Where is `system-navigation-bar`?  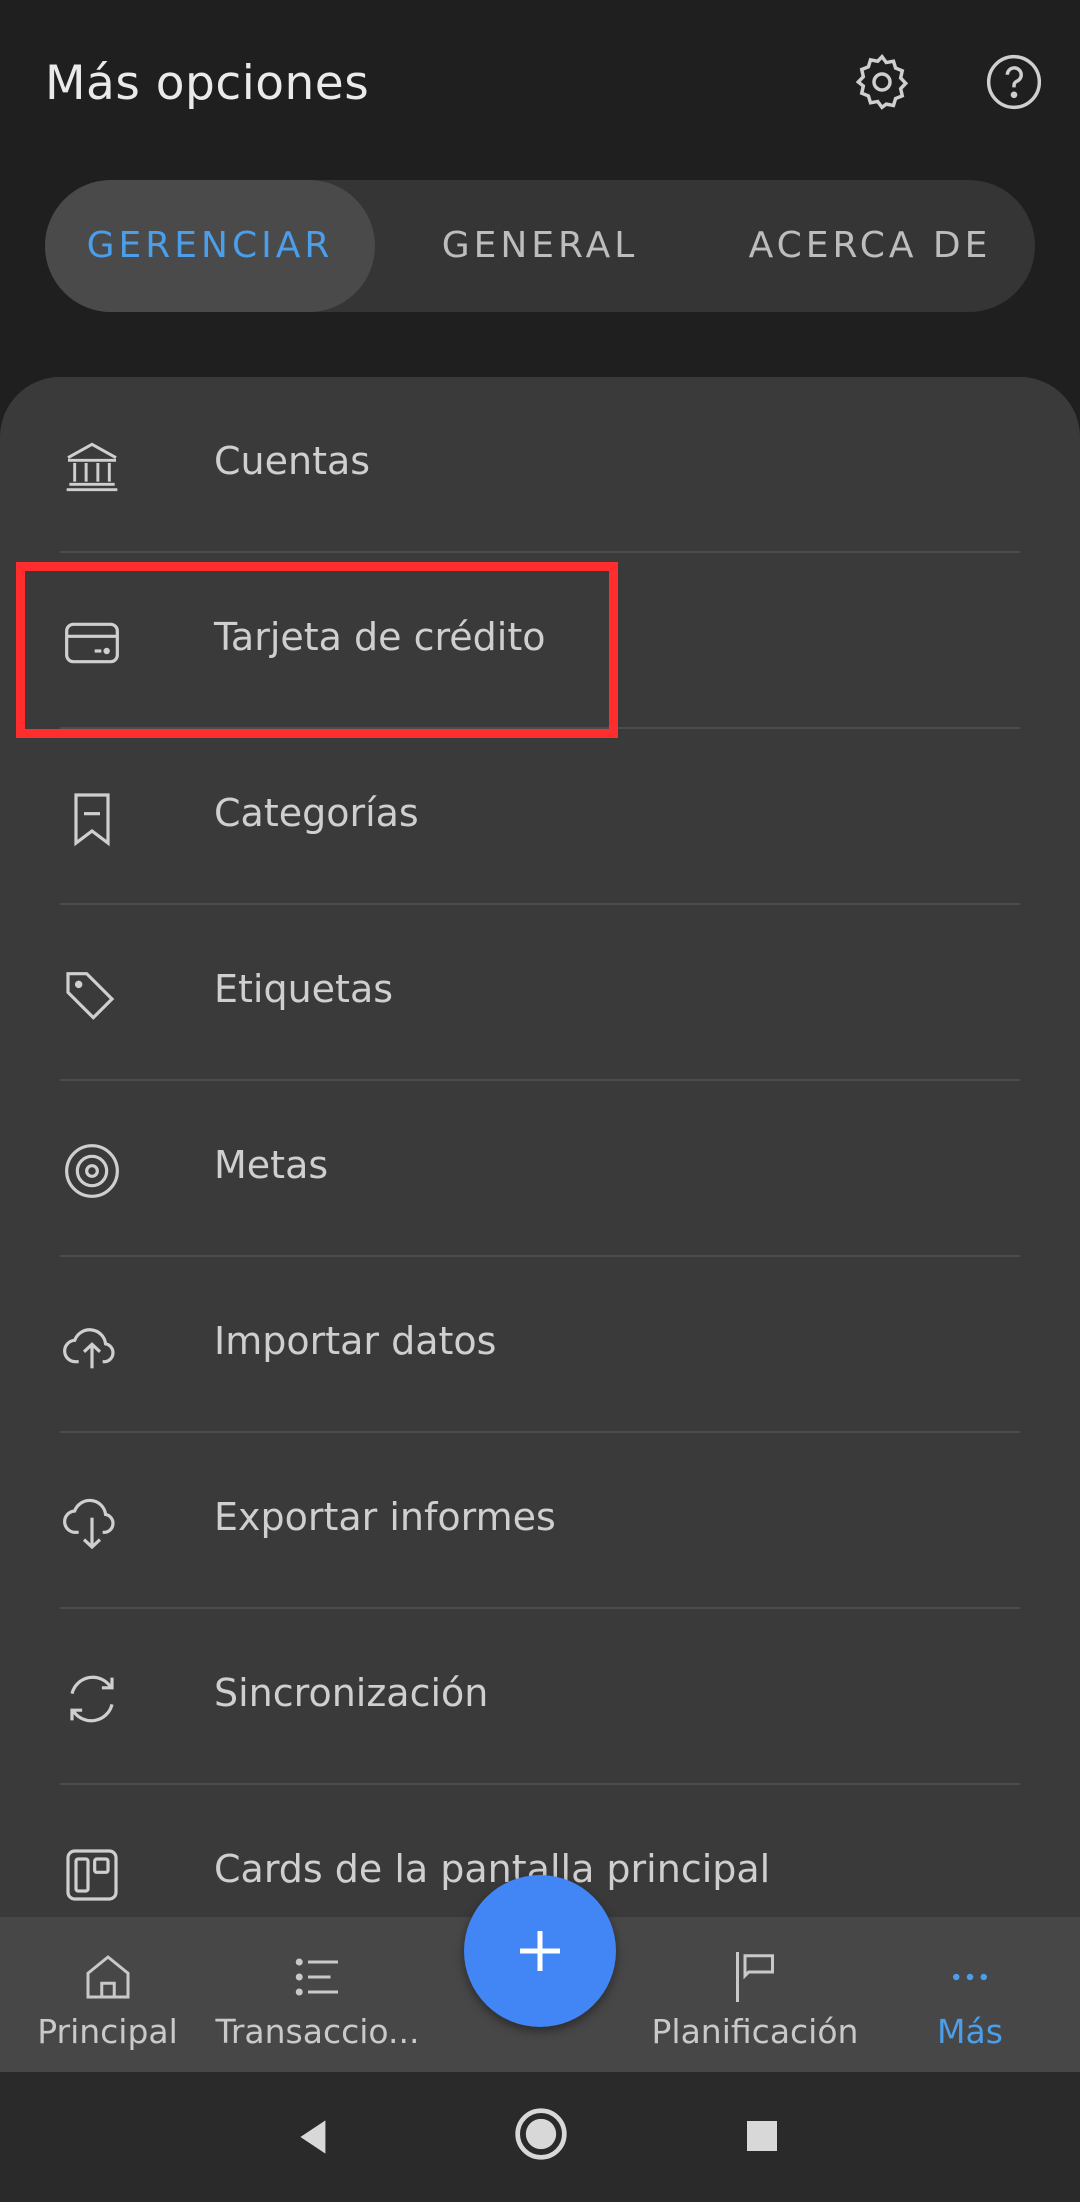
system-navigation-bar is located at coordinates (540, 2137).